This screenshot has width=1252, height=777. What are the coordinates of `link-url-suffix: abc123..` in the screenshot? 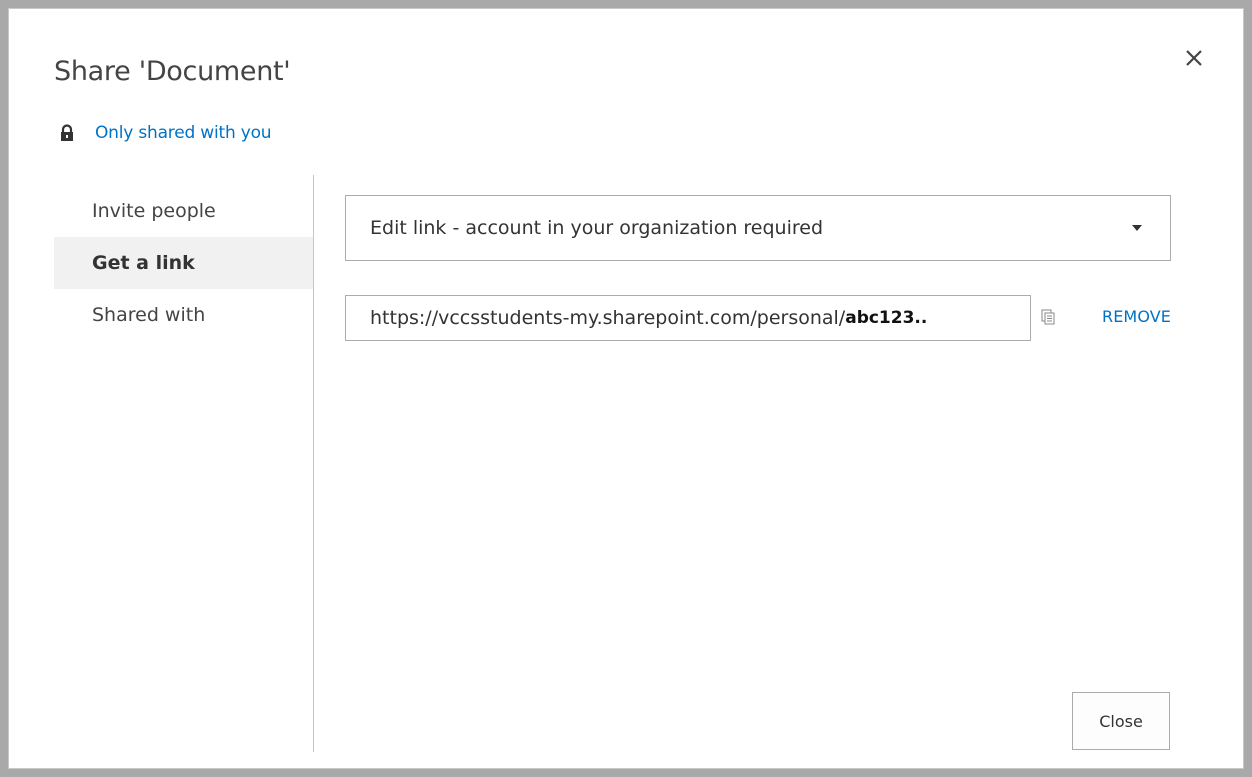 It's located at (886, 318).